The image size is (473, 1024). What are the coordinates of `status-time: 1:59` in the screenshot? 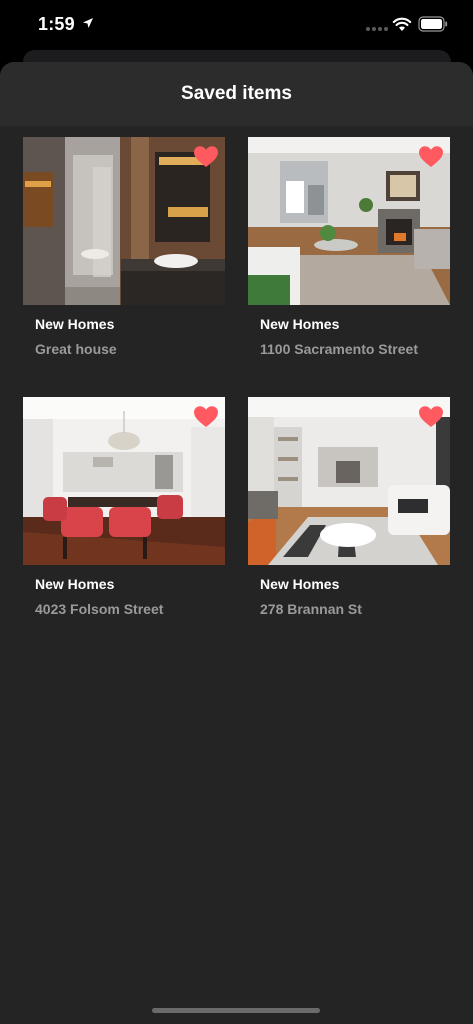 It's located at (56, 24).